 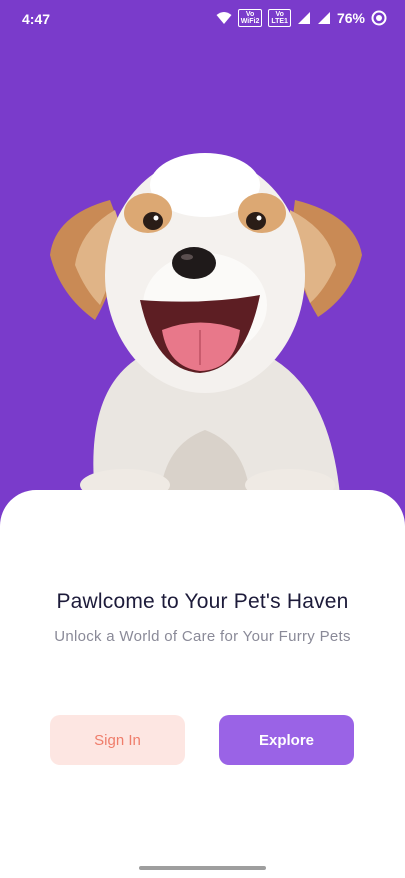 What do you see at coordinates (202, 20) in the screenshot?
I see `status-bar: 4:47 Vo WiFi2 Vo LTE1 76%` at bounding box center [202, 20].